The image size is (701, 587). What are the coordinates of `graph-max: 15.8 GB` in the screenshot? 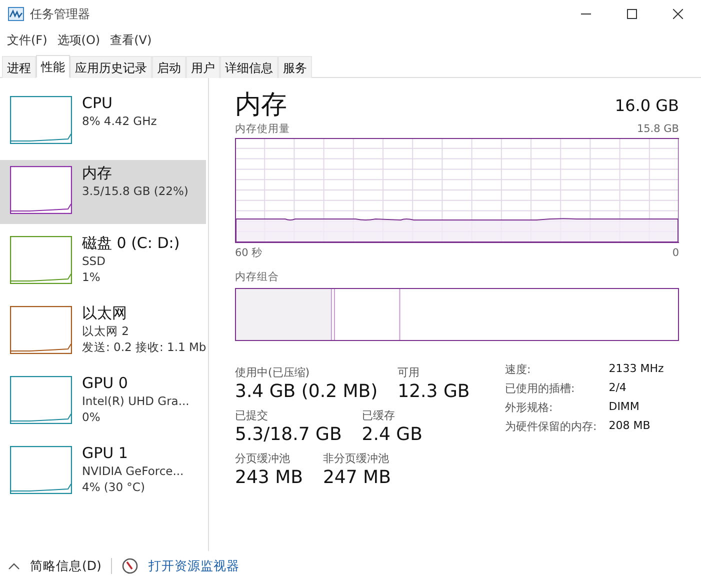 It's located at (657, 129).